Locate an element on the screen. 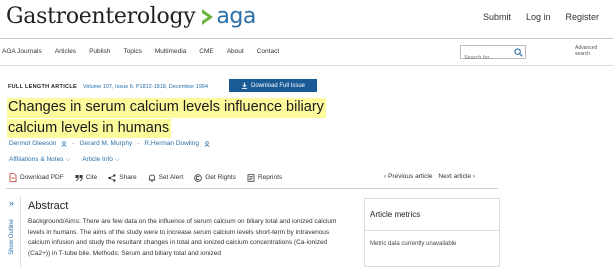  article-info-label: Article Info is located at coordinates (97, 159).